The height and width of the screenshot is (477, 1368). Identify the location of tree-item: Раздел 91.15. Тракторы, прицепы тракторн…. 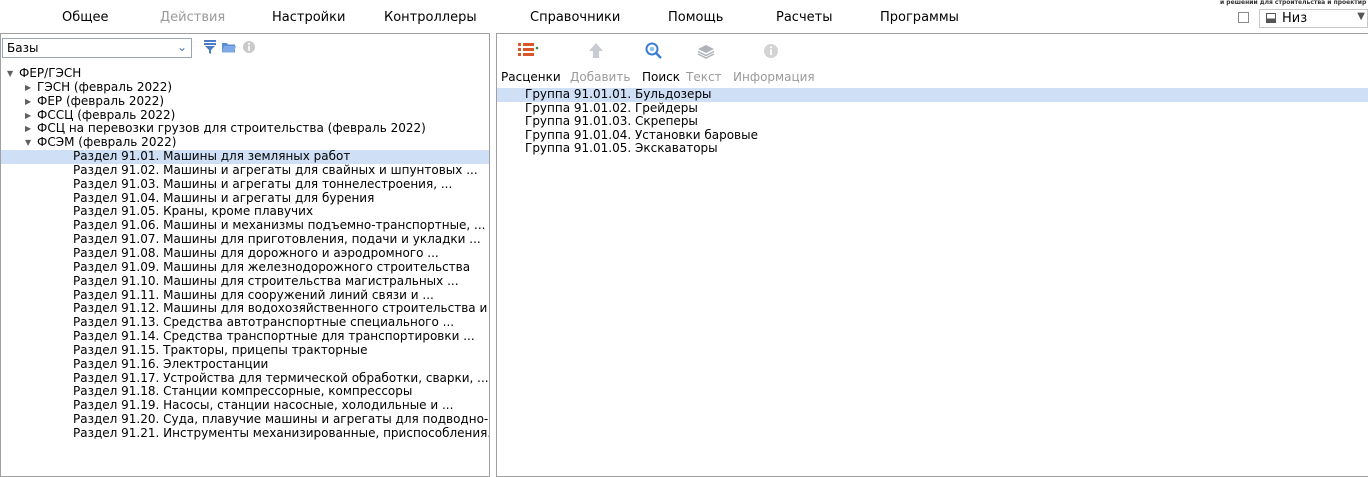
(245, 350).